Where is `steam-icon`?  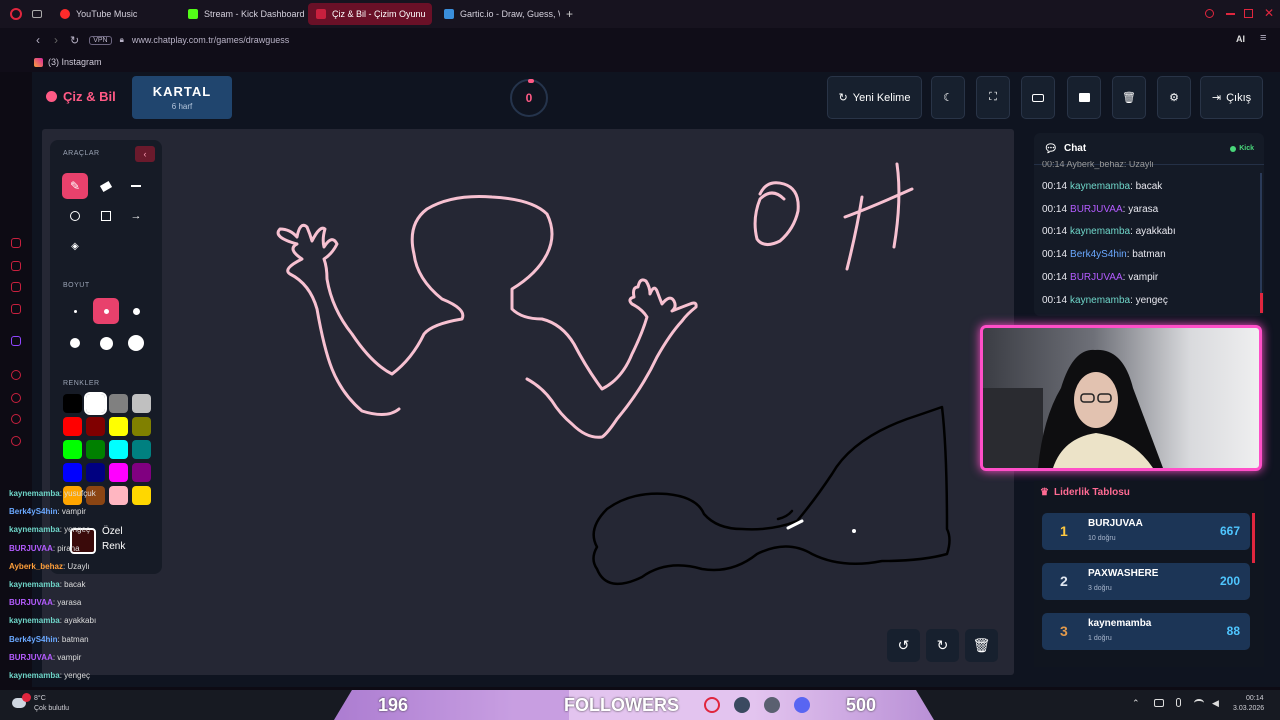
steam-icon is located at coordinates (742, 705).